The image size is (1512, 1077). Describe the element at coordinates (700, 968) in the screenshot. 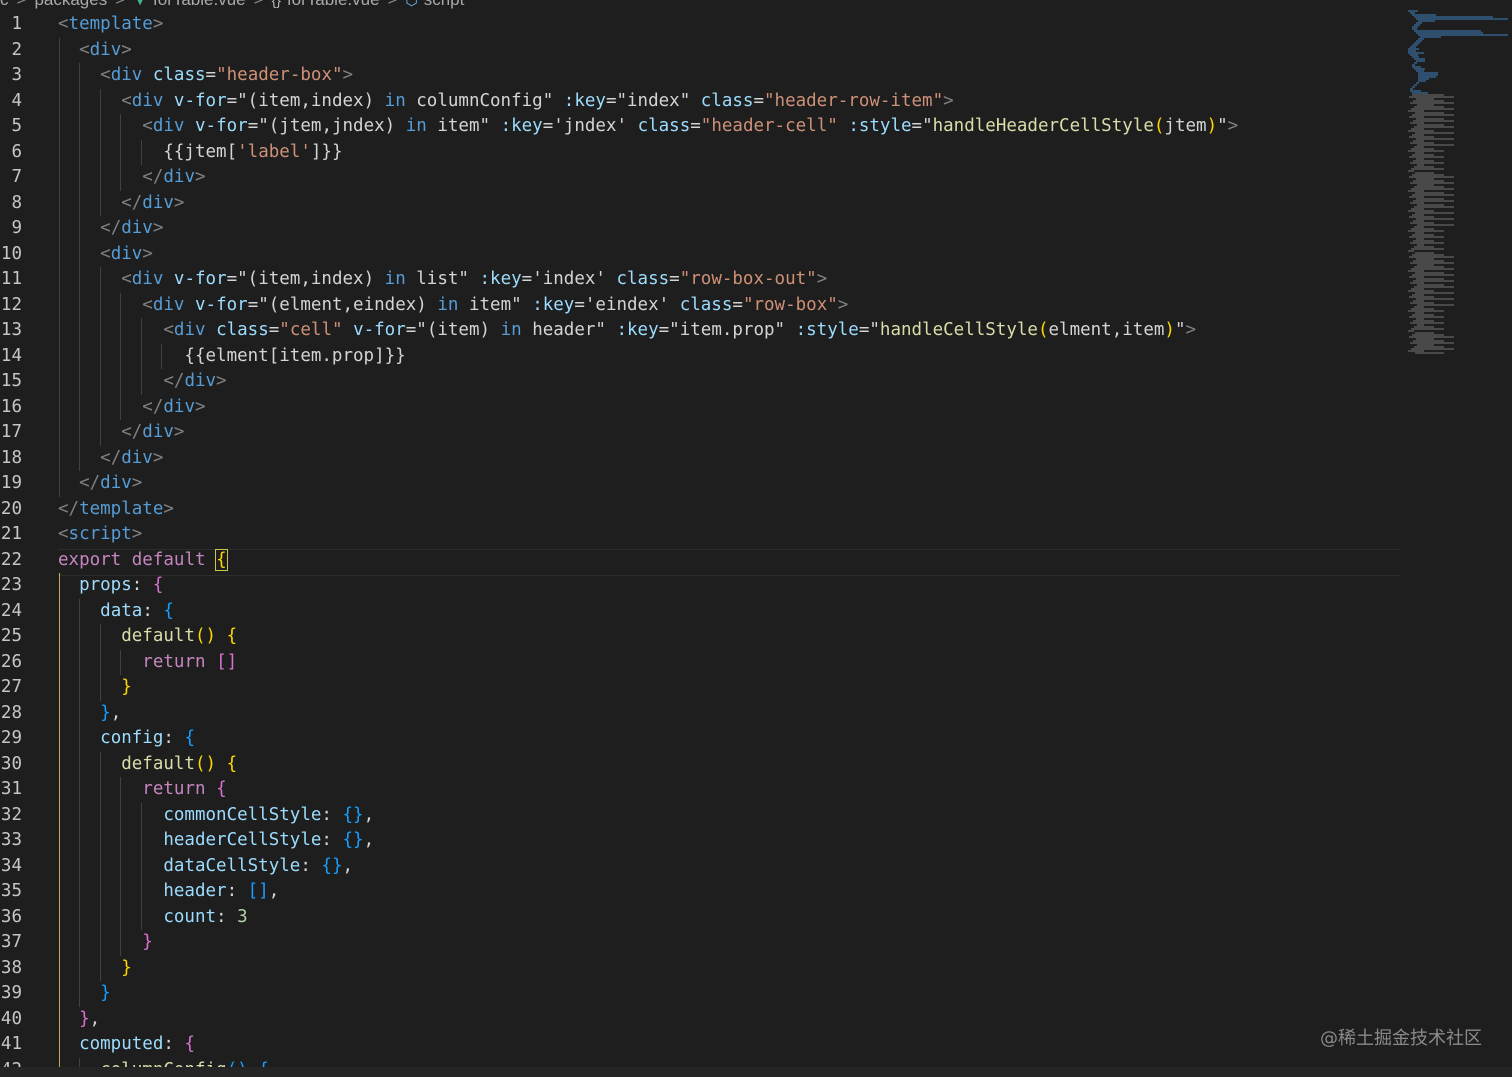

I see `code-line: 38 }` at that location.